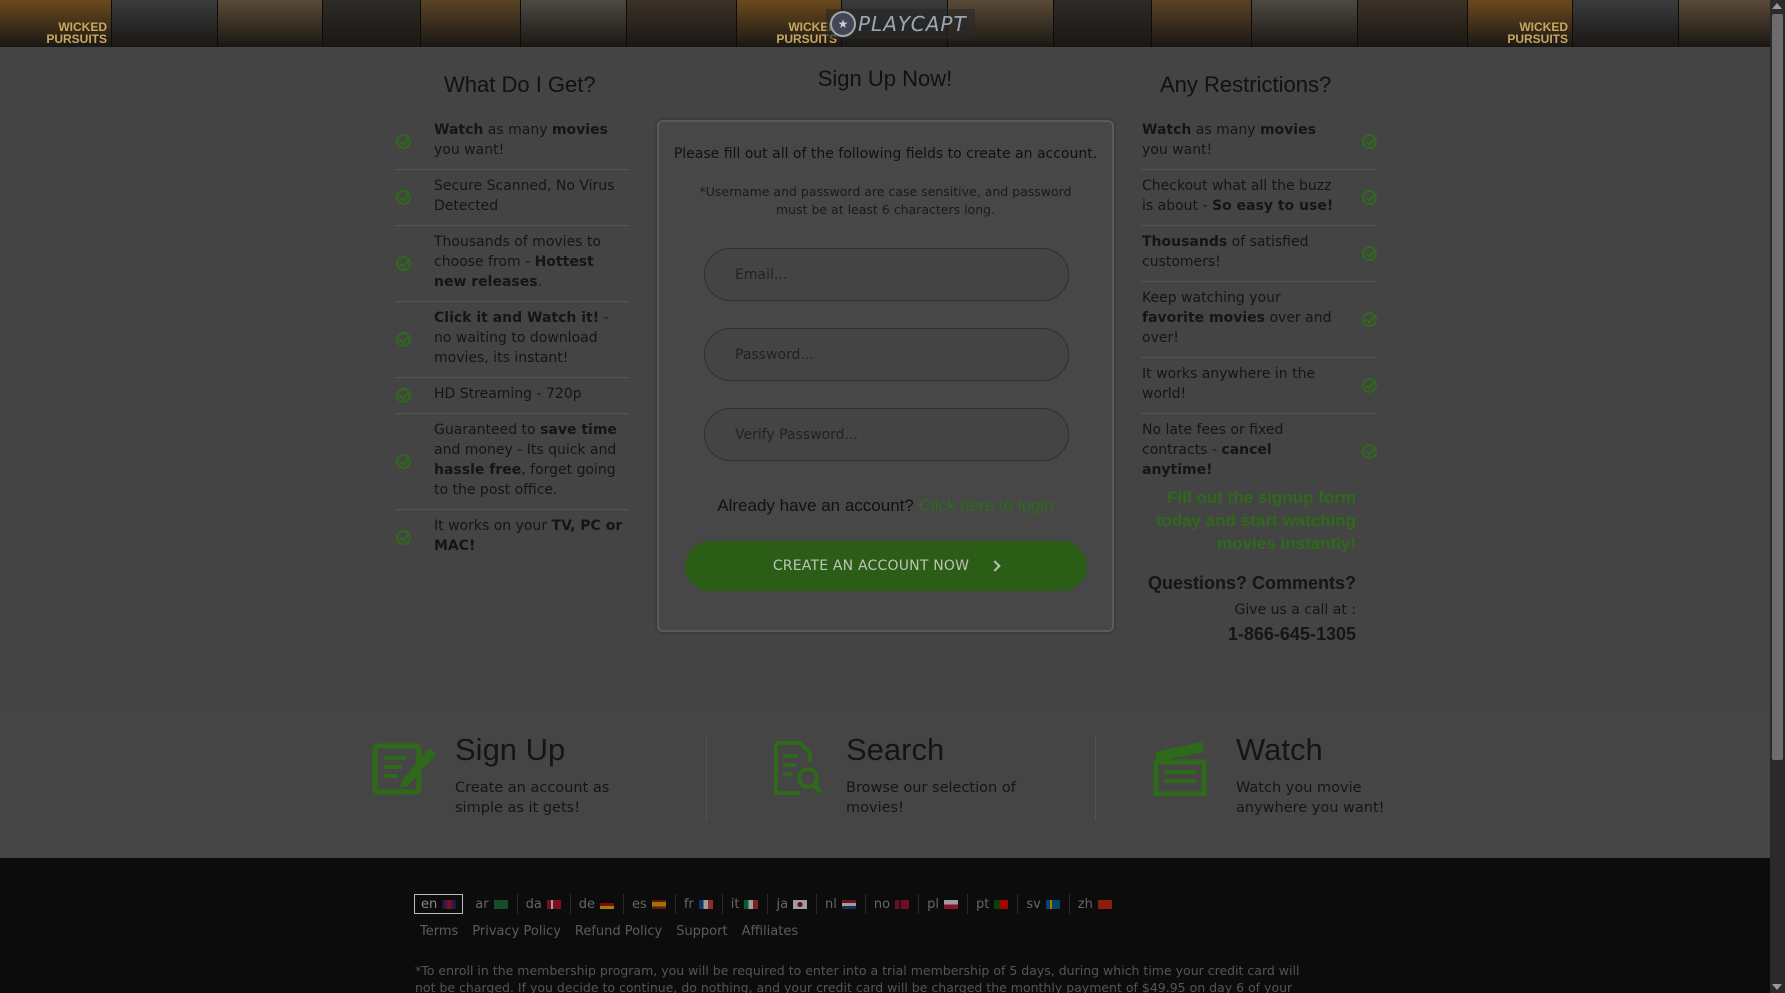  I want to click on questions-heading: Questions? Comments?, so click(1251, 583).